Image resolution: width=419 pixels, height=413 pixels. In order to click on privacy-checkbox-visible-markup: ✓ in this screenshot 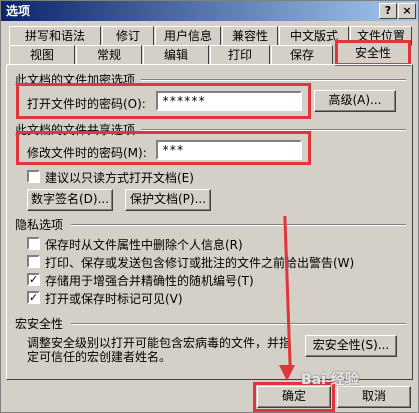, I will do `click(33, 297)`.